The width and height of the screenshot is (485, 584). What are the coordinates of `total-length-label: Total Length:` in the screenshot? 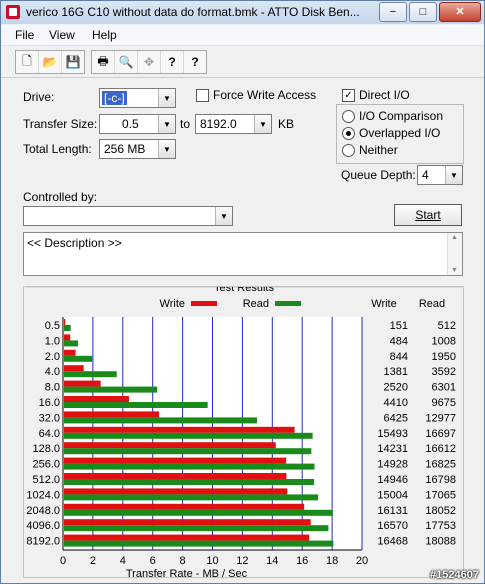 It's located at (57, 149).